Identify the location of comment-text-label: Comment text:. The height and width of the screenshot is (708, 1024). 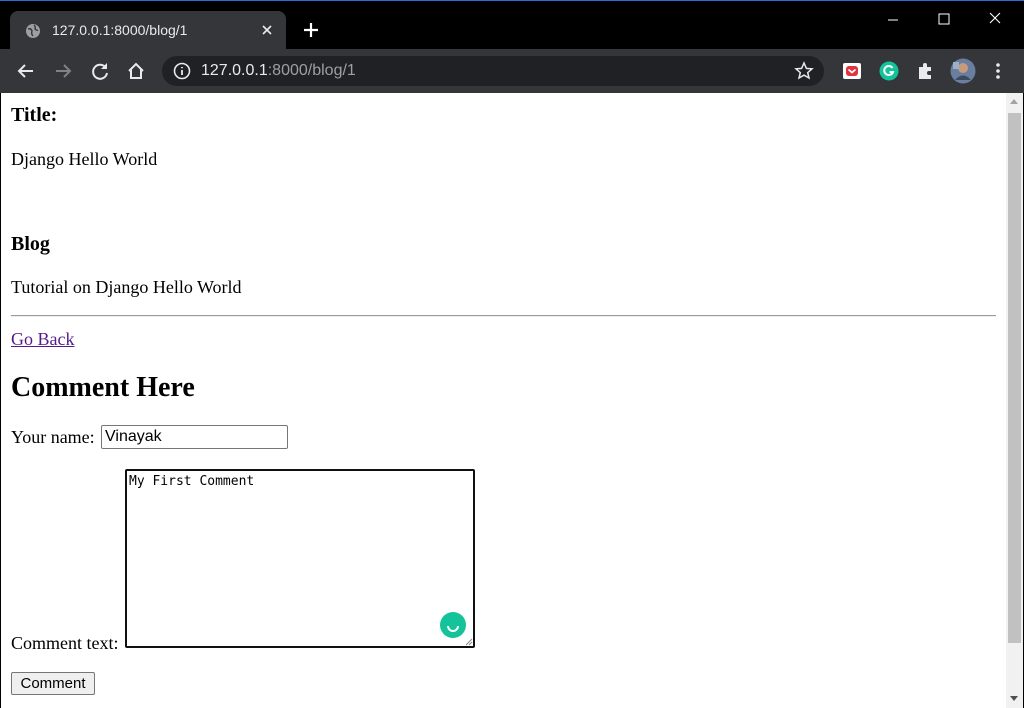
(65, 643).